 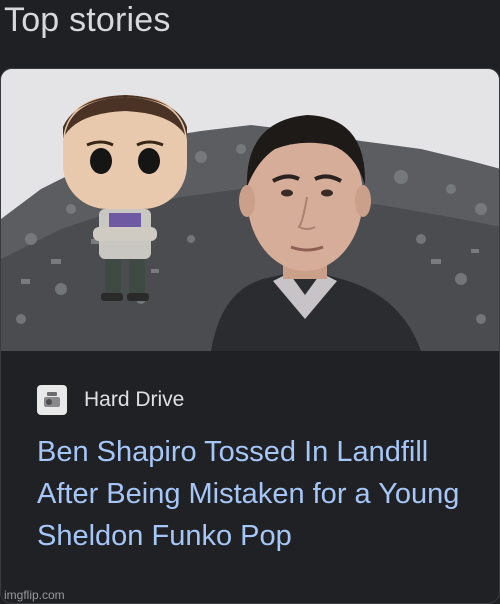 I want to click on source-name: Hard Drive, so click(x=134, y=399).